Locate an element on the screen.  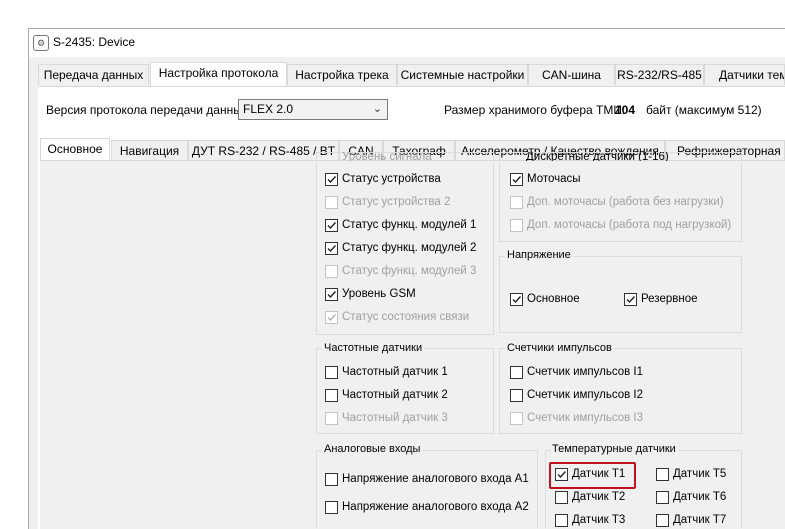
tab-can-bus: CAN-шина is located at coordinates (571, 74).